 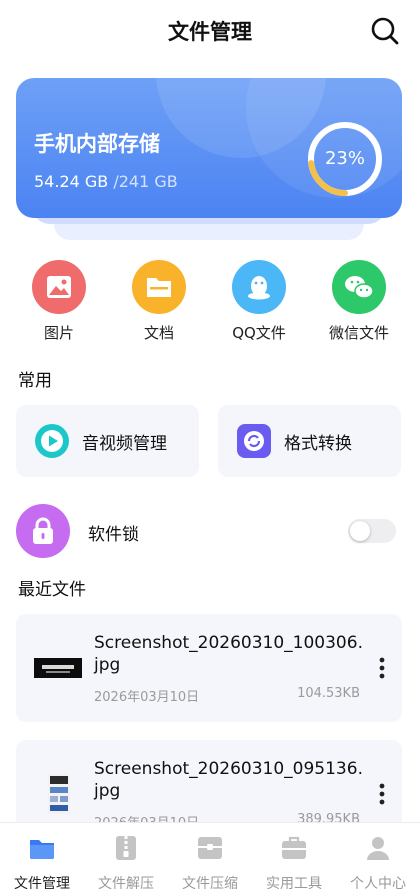 I want to click on zip-icon, so click(x=126, y=848).